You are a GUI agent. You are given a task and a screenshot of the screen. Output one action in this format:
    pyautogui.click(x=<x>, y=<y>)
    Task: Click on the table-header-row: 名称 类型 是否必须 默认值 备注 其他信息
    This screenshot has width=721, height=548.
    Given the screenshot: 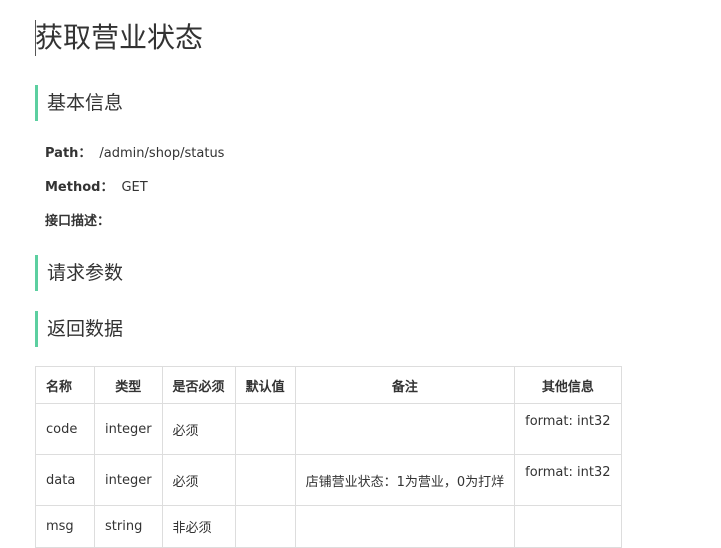 What is the action you would take?
    pyautogui.click(x=328, y=385)
    